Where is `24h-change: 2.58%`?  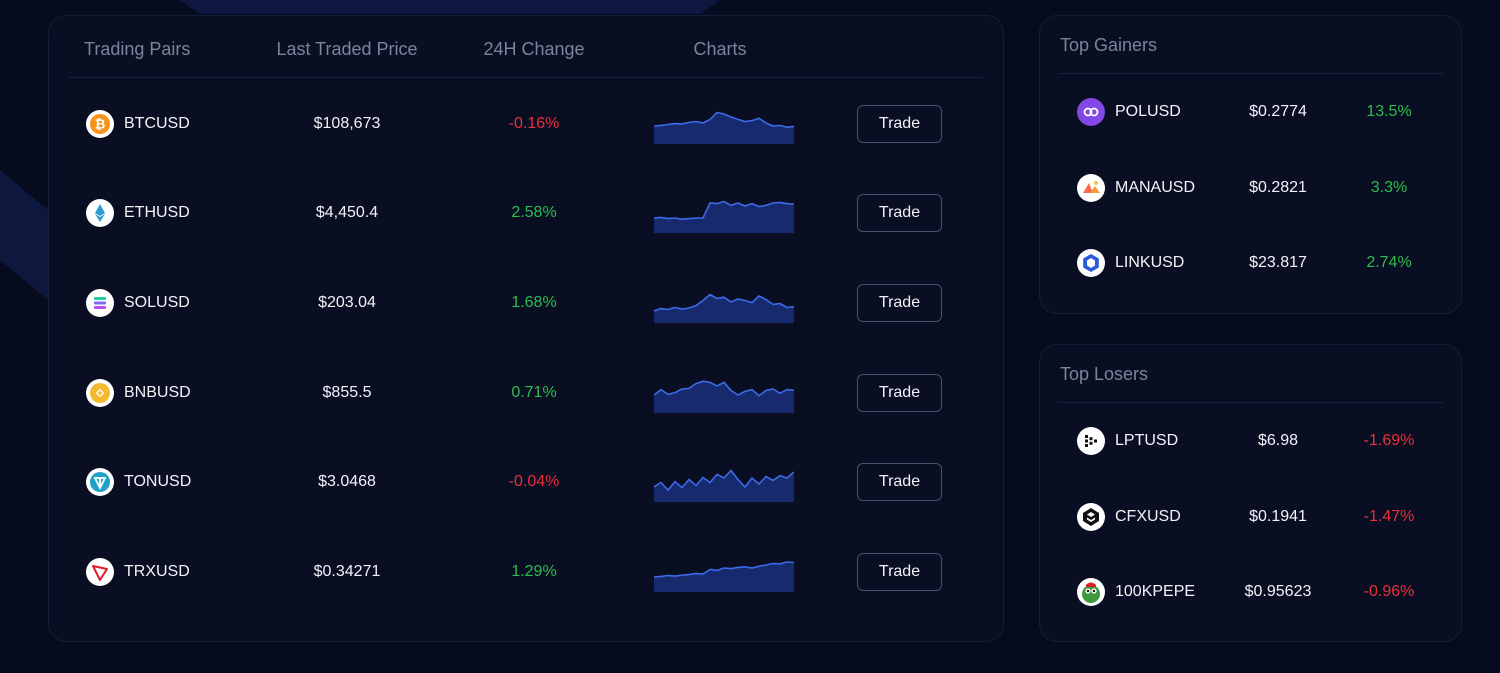
24h-change: 2.58% is located at coordinates (534, 212).